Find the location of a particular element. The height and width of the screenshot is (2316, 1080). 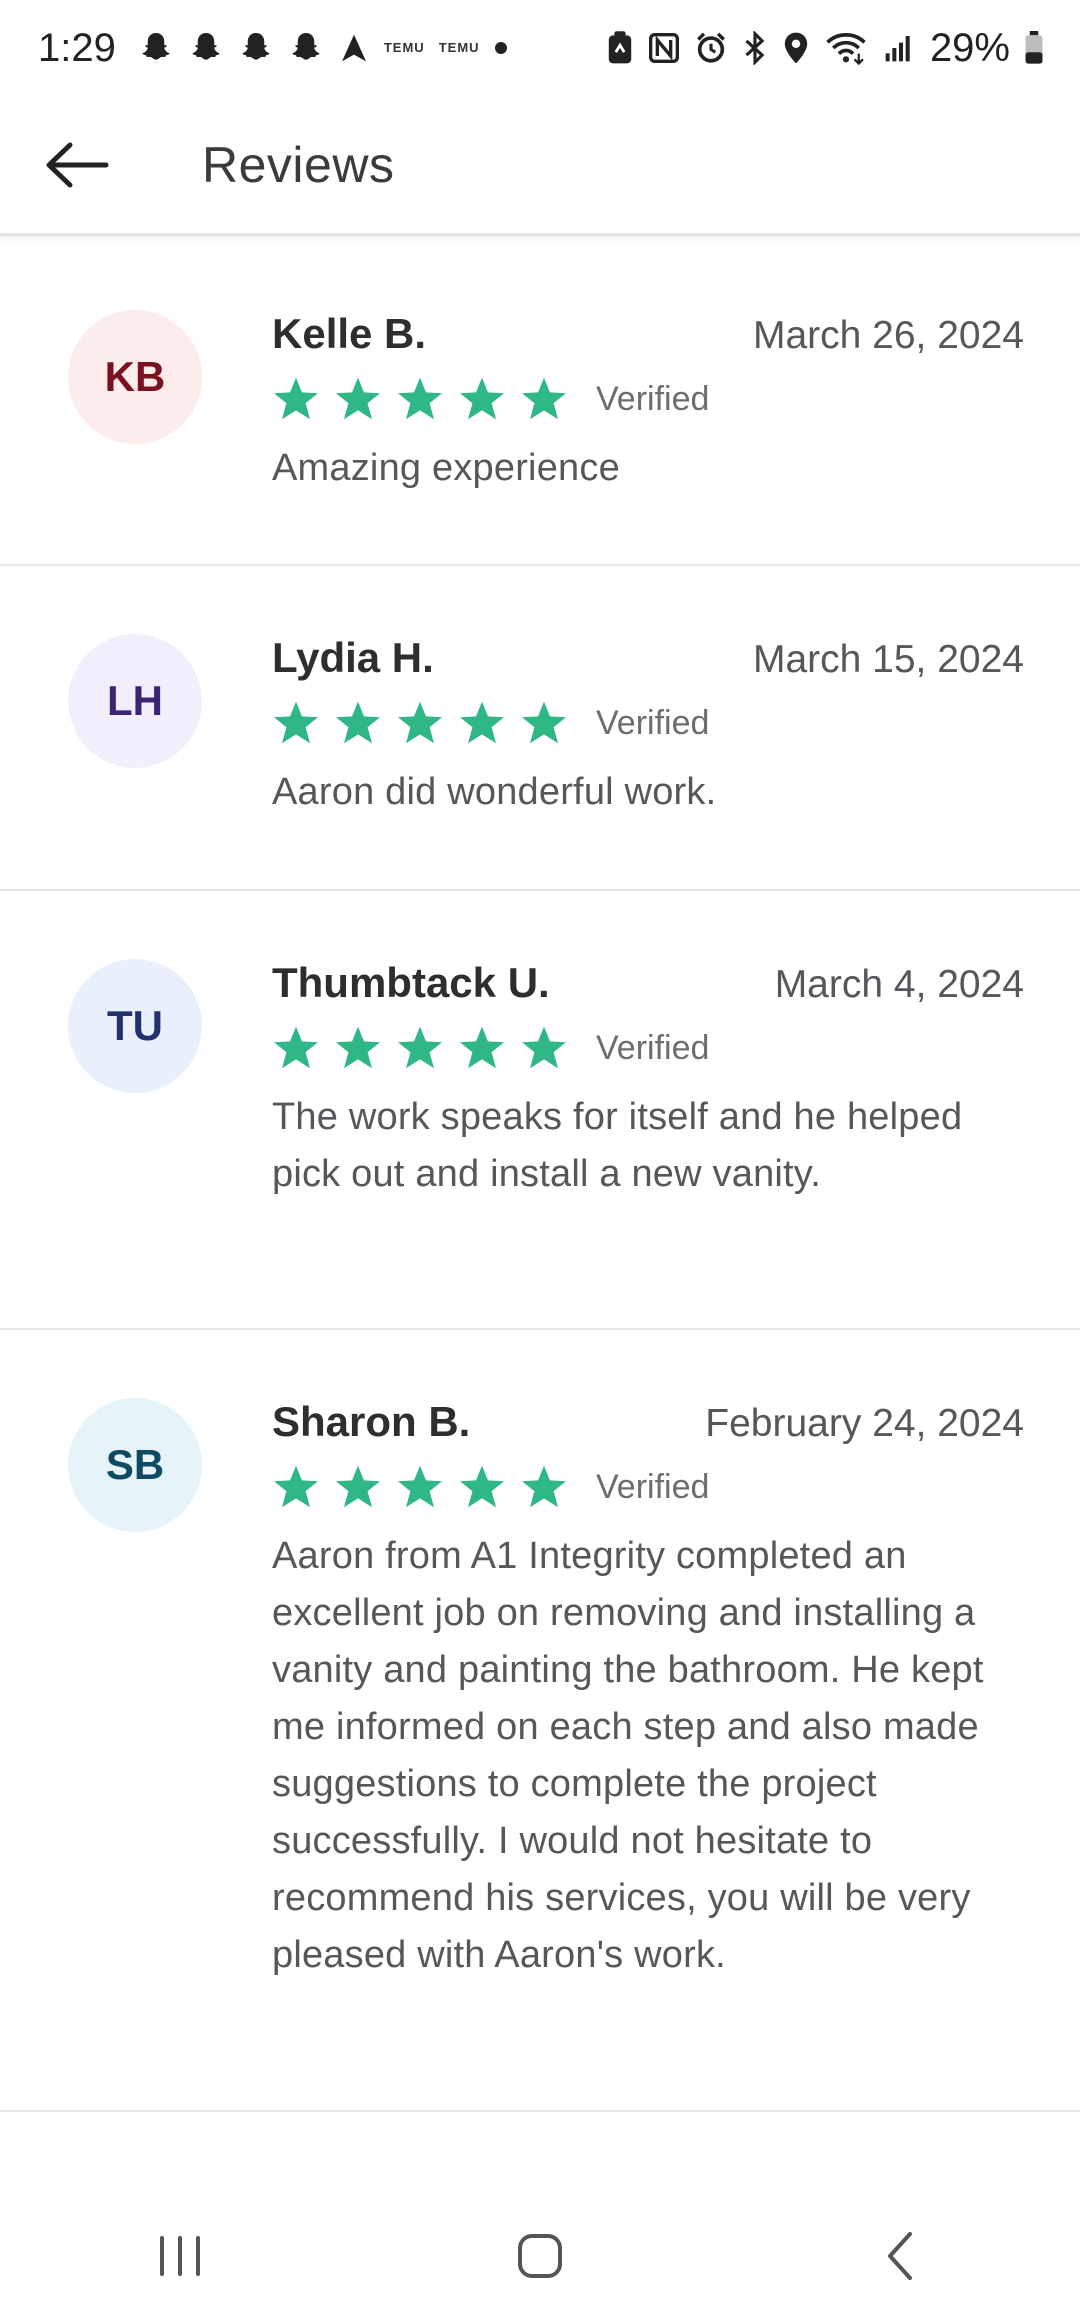

arrow-left-icon is located at coordinates (77, 164).